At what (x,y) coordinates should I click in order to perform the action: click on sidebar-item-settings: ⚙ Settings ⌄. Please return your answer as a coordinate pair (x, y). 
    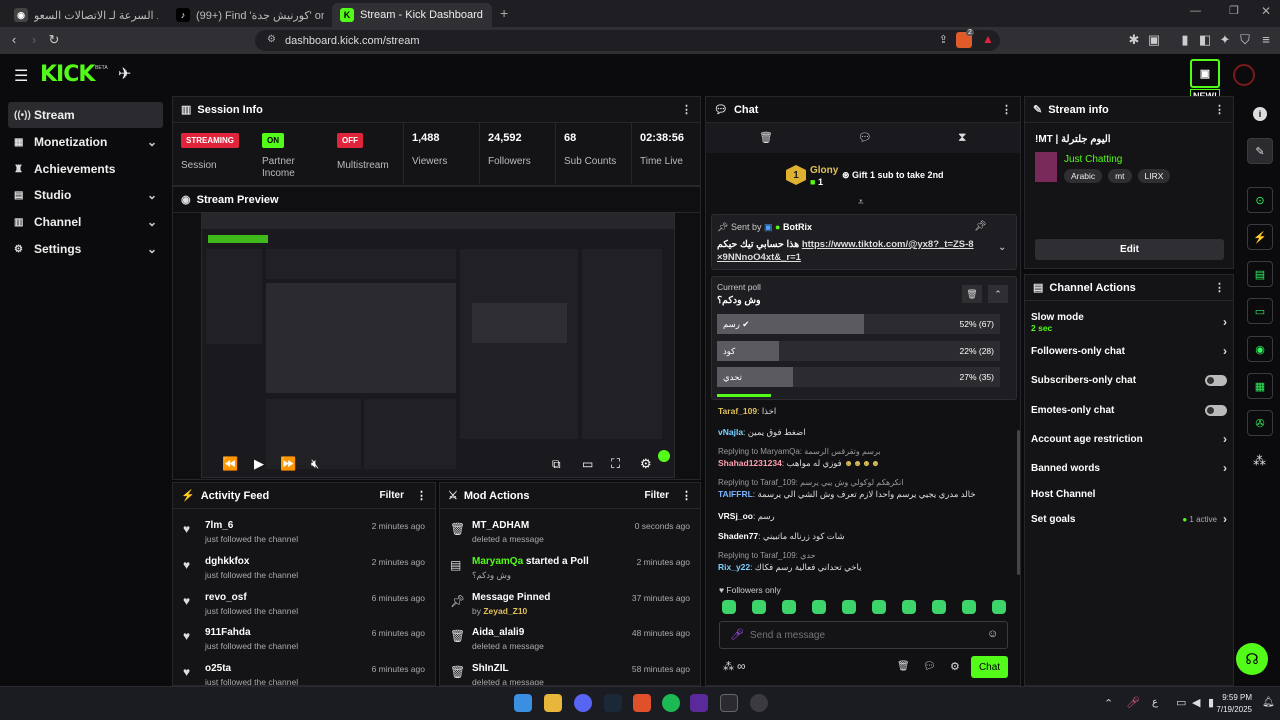
    Looking at the image, I should click on (85, 249).